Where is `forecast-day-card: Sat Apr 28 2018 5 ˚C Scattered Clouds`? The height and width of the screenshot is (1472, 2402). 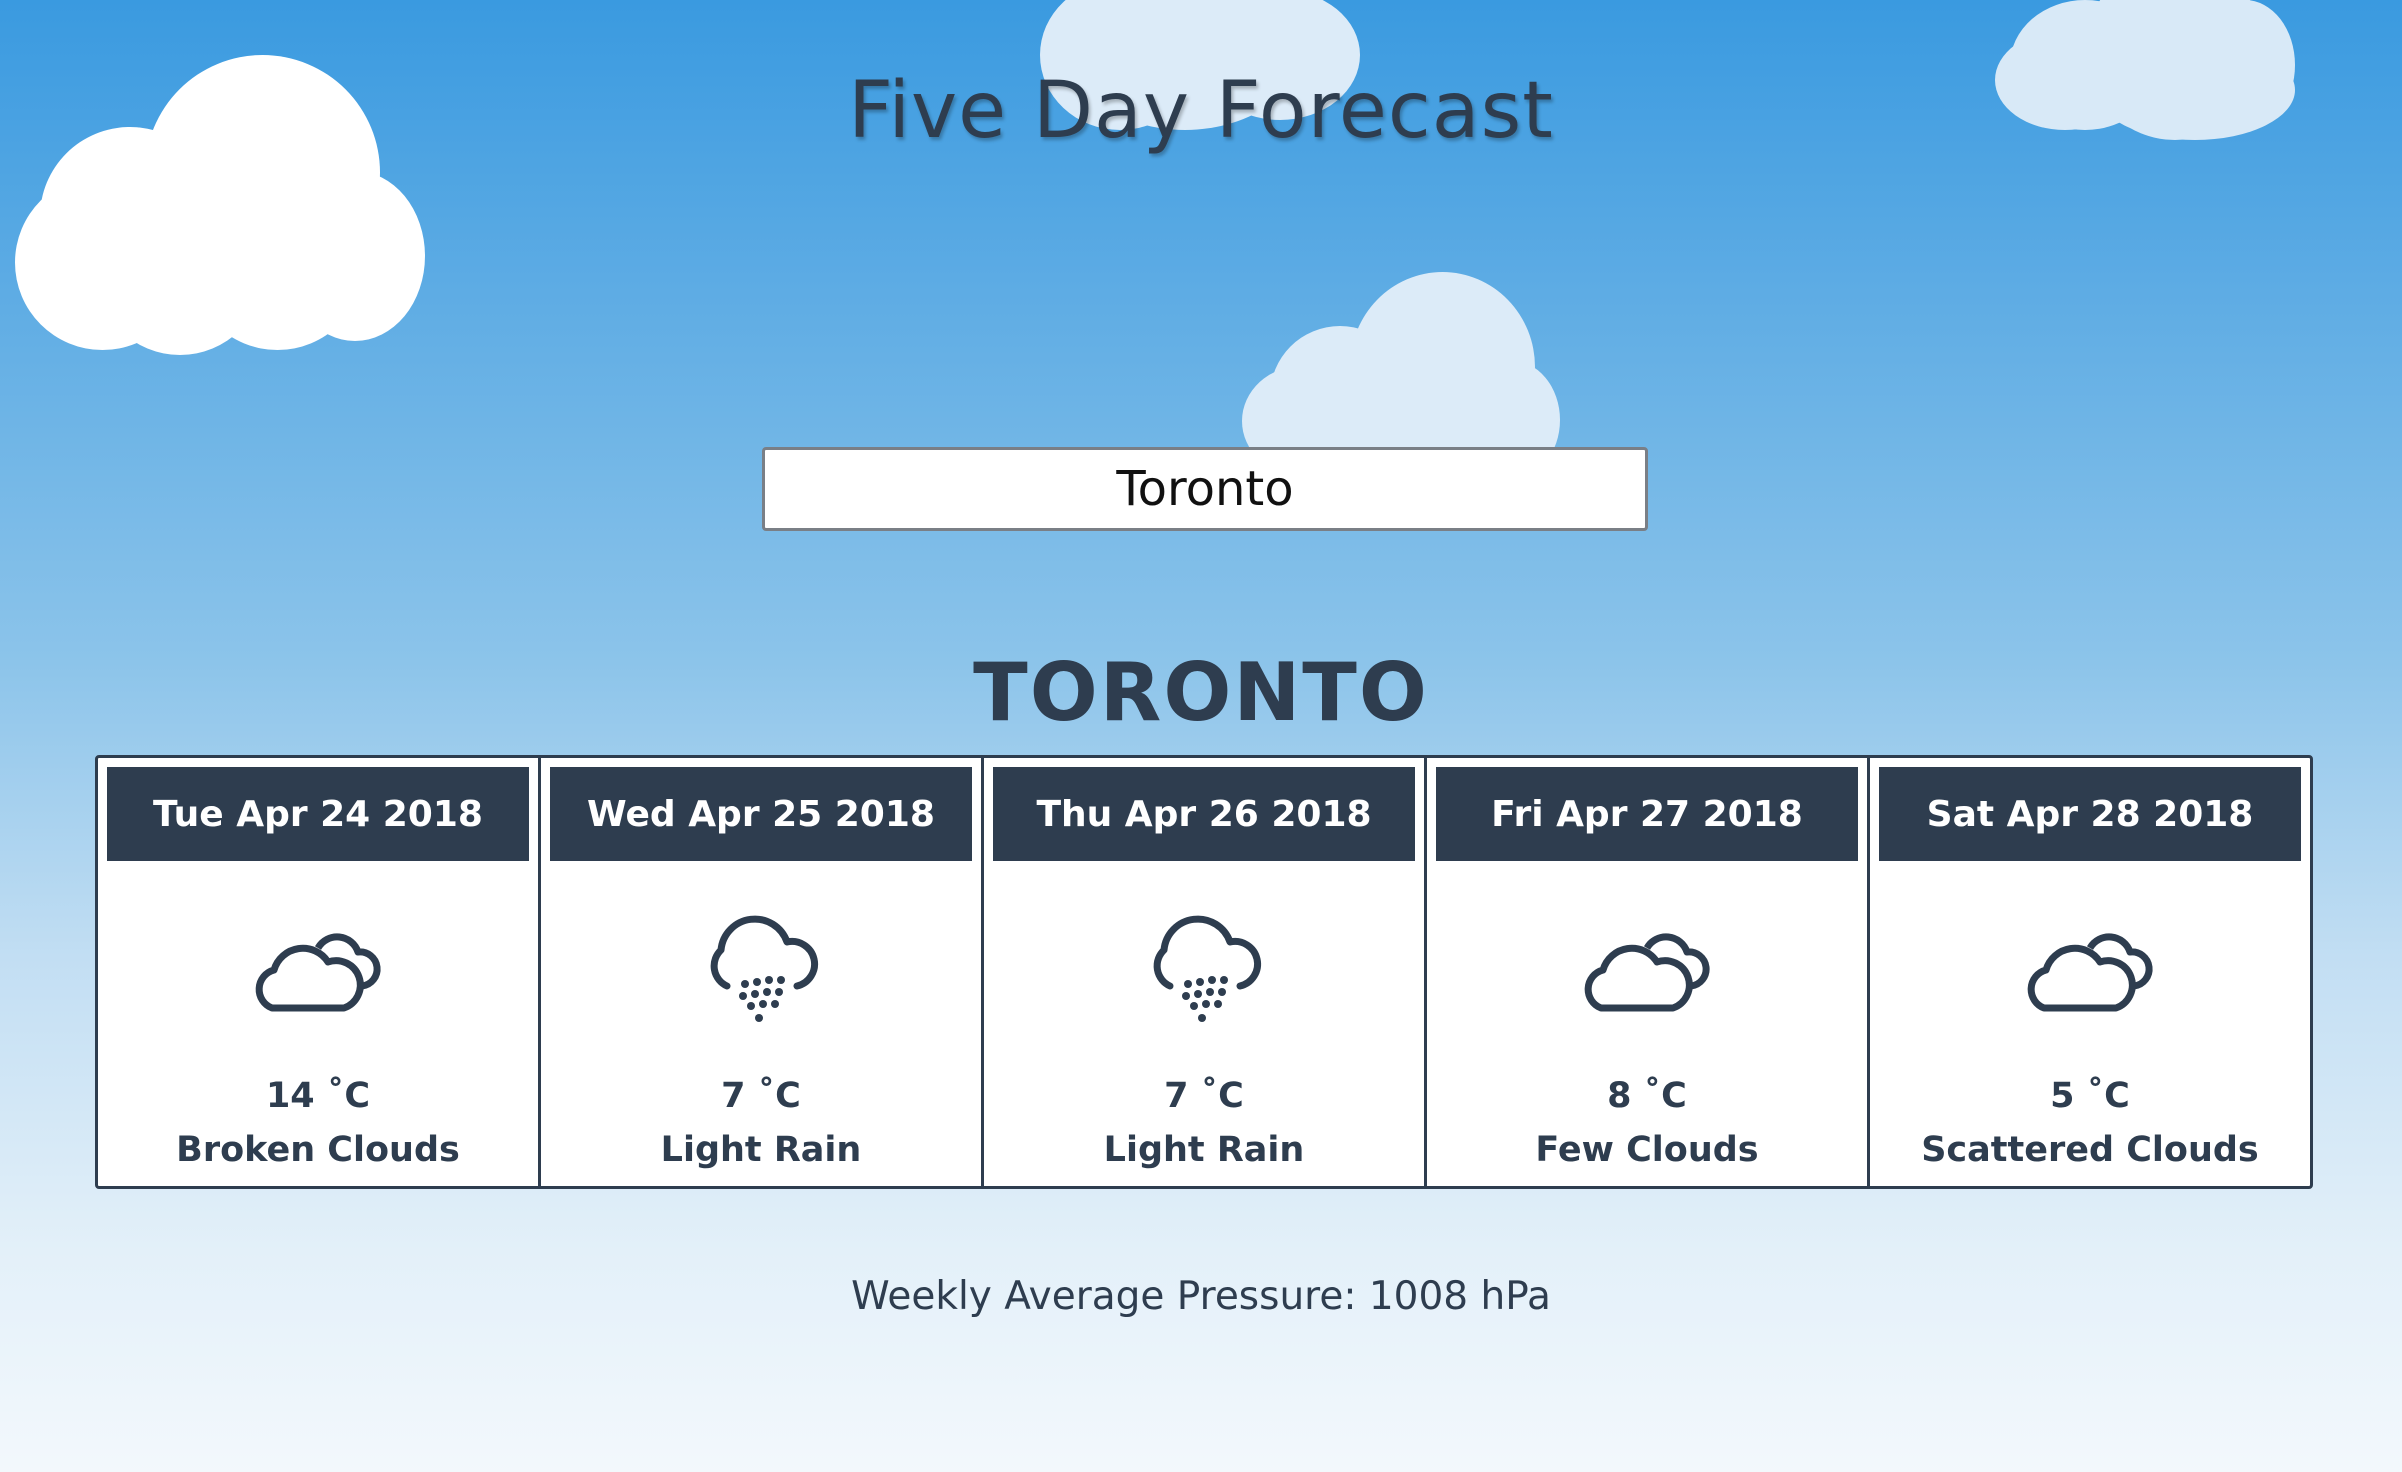 forecast-day-card: Sat Apr 28 2018 5 ˚C Scattered Clouds is located at coordinates (2090, 972).